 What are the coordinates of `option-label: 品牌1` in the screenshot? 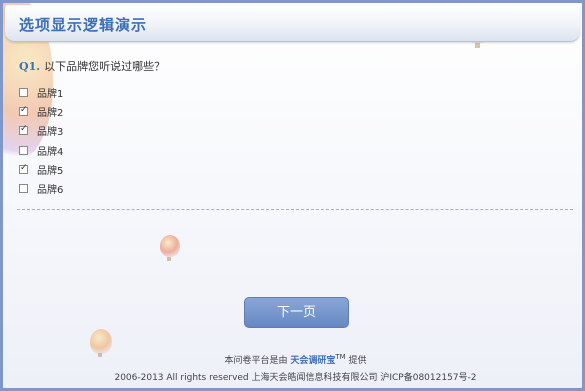 It's located at (50, 95).